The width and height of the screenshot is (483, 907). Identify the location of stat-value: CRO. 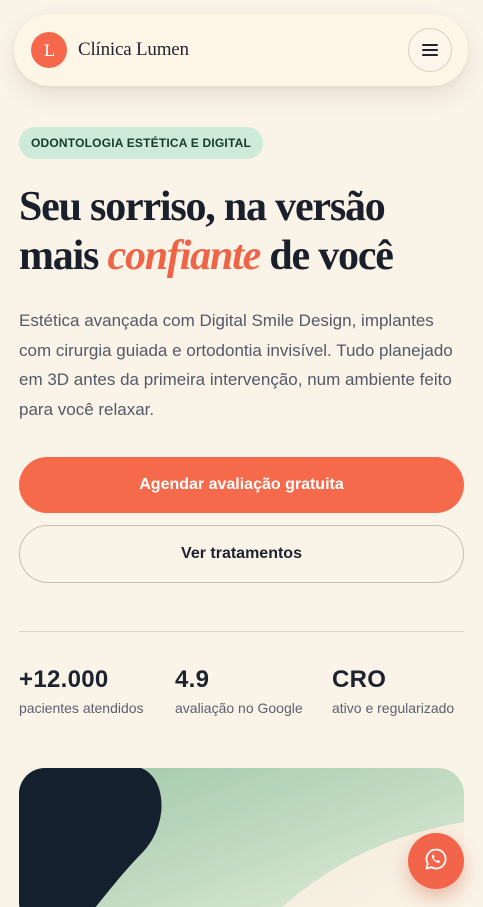
(359, 679).